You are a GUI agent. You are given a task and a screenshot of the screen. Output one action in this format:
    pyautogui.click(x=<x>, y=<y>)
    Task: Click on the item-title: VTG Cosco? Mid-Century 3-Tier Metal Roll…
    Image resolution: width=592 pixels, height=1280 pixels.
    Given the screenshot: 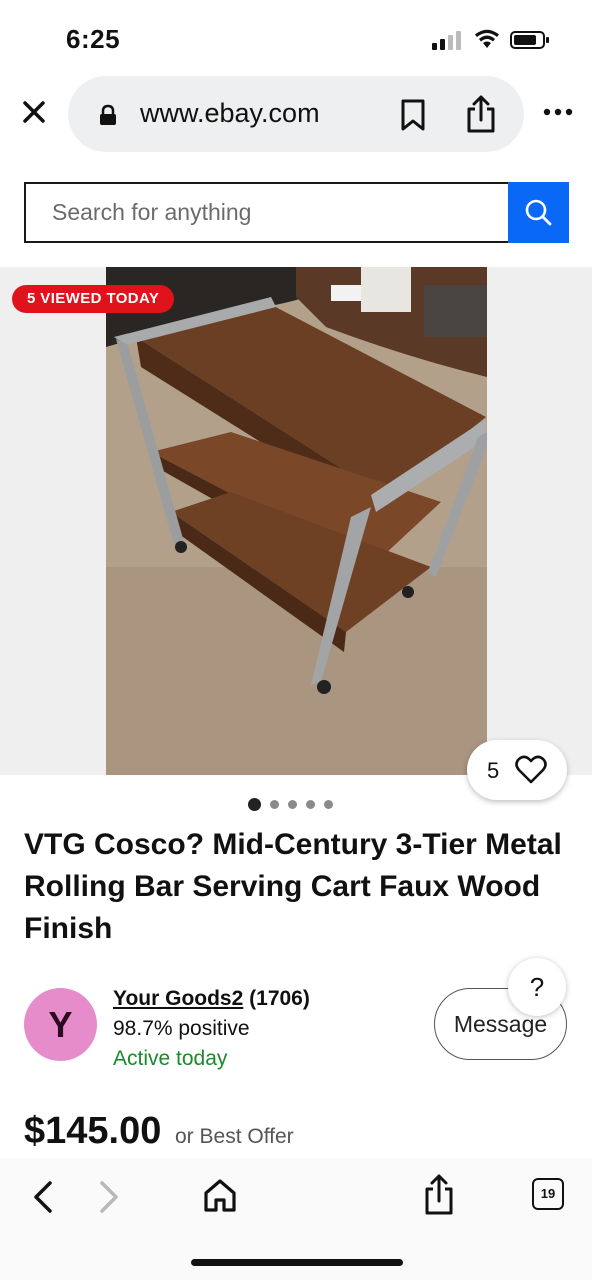 What is the action you would take?
    pyautogui.click(x=293, y=886)
    